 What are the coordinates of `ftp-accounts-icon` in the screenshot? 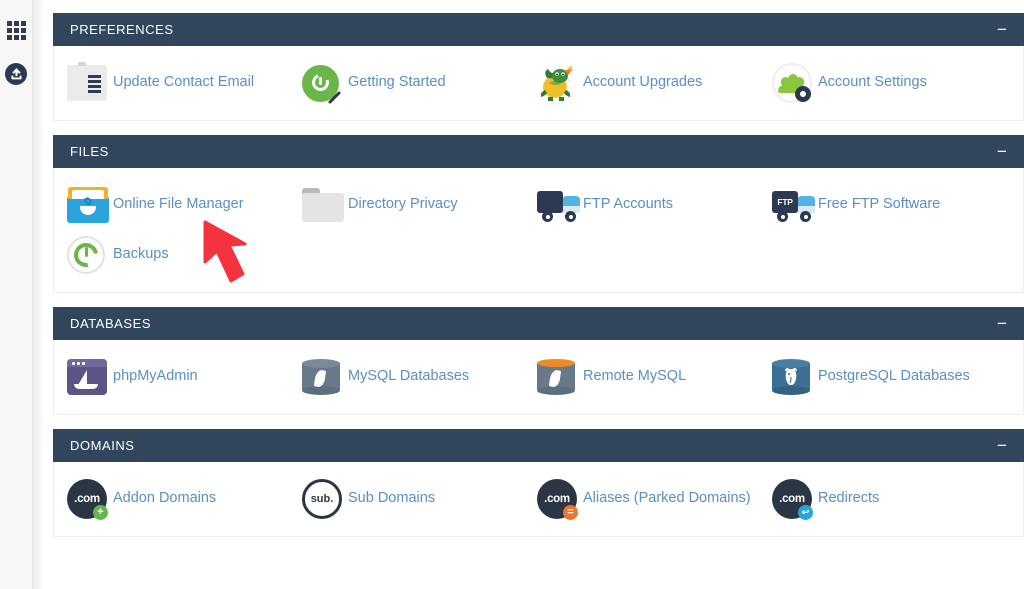 It's located at (560, 205).